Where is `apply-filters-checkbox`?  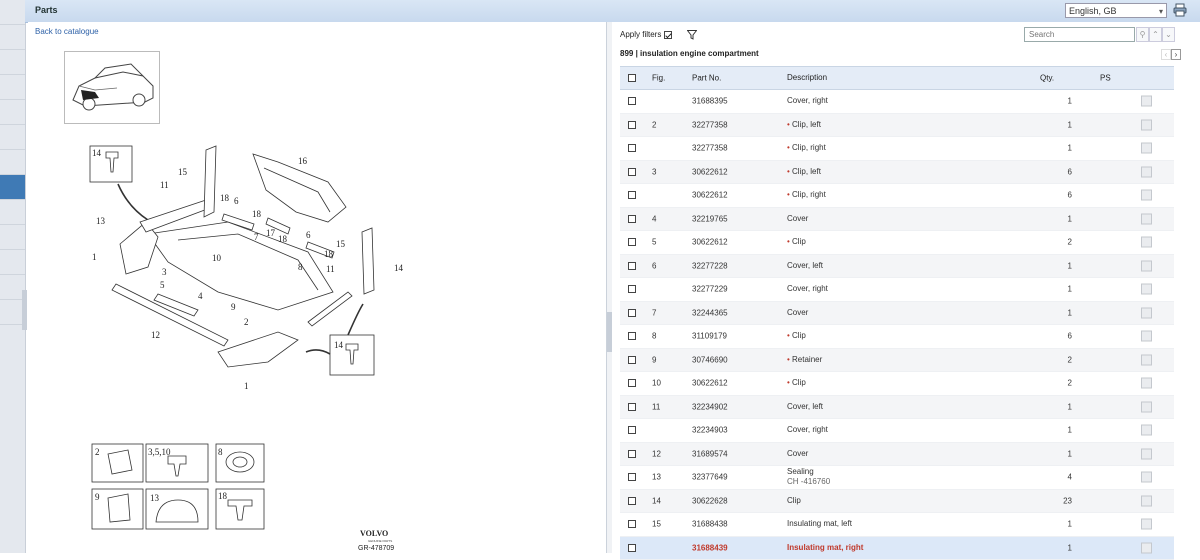
apply-filters-checkbox is located at coordinates (668, 35).